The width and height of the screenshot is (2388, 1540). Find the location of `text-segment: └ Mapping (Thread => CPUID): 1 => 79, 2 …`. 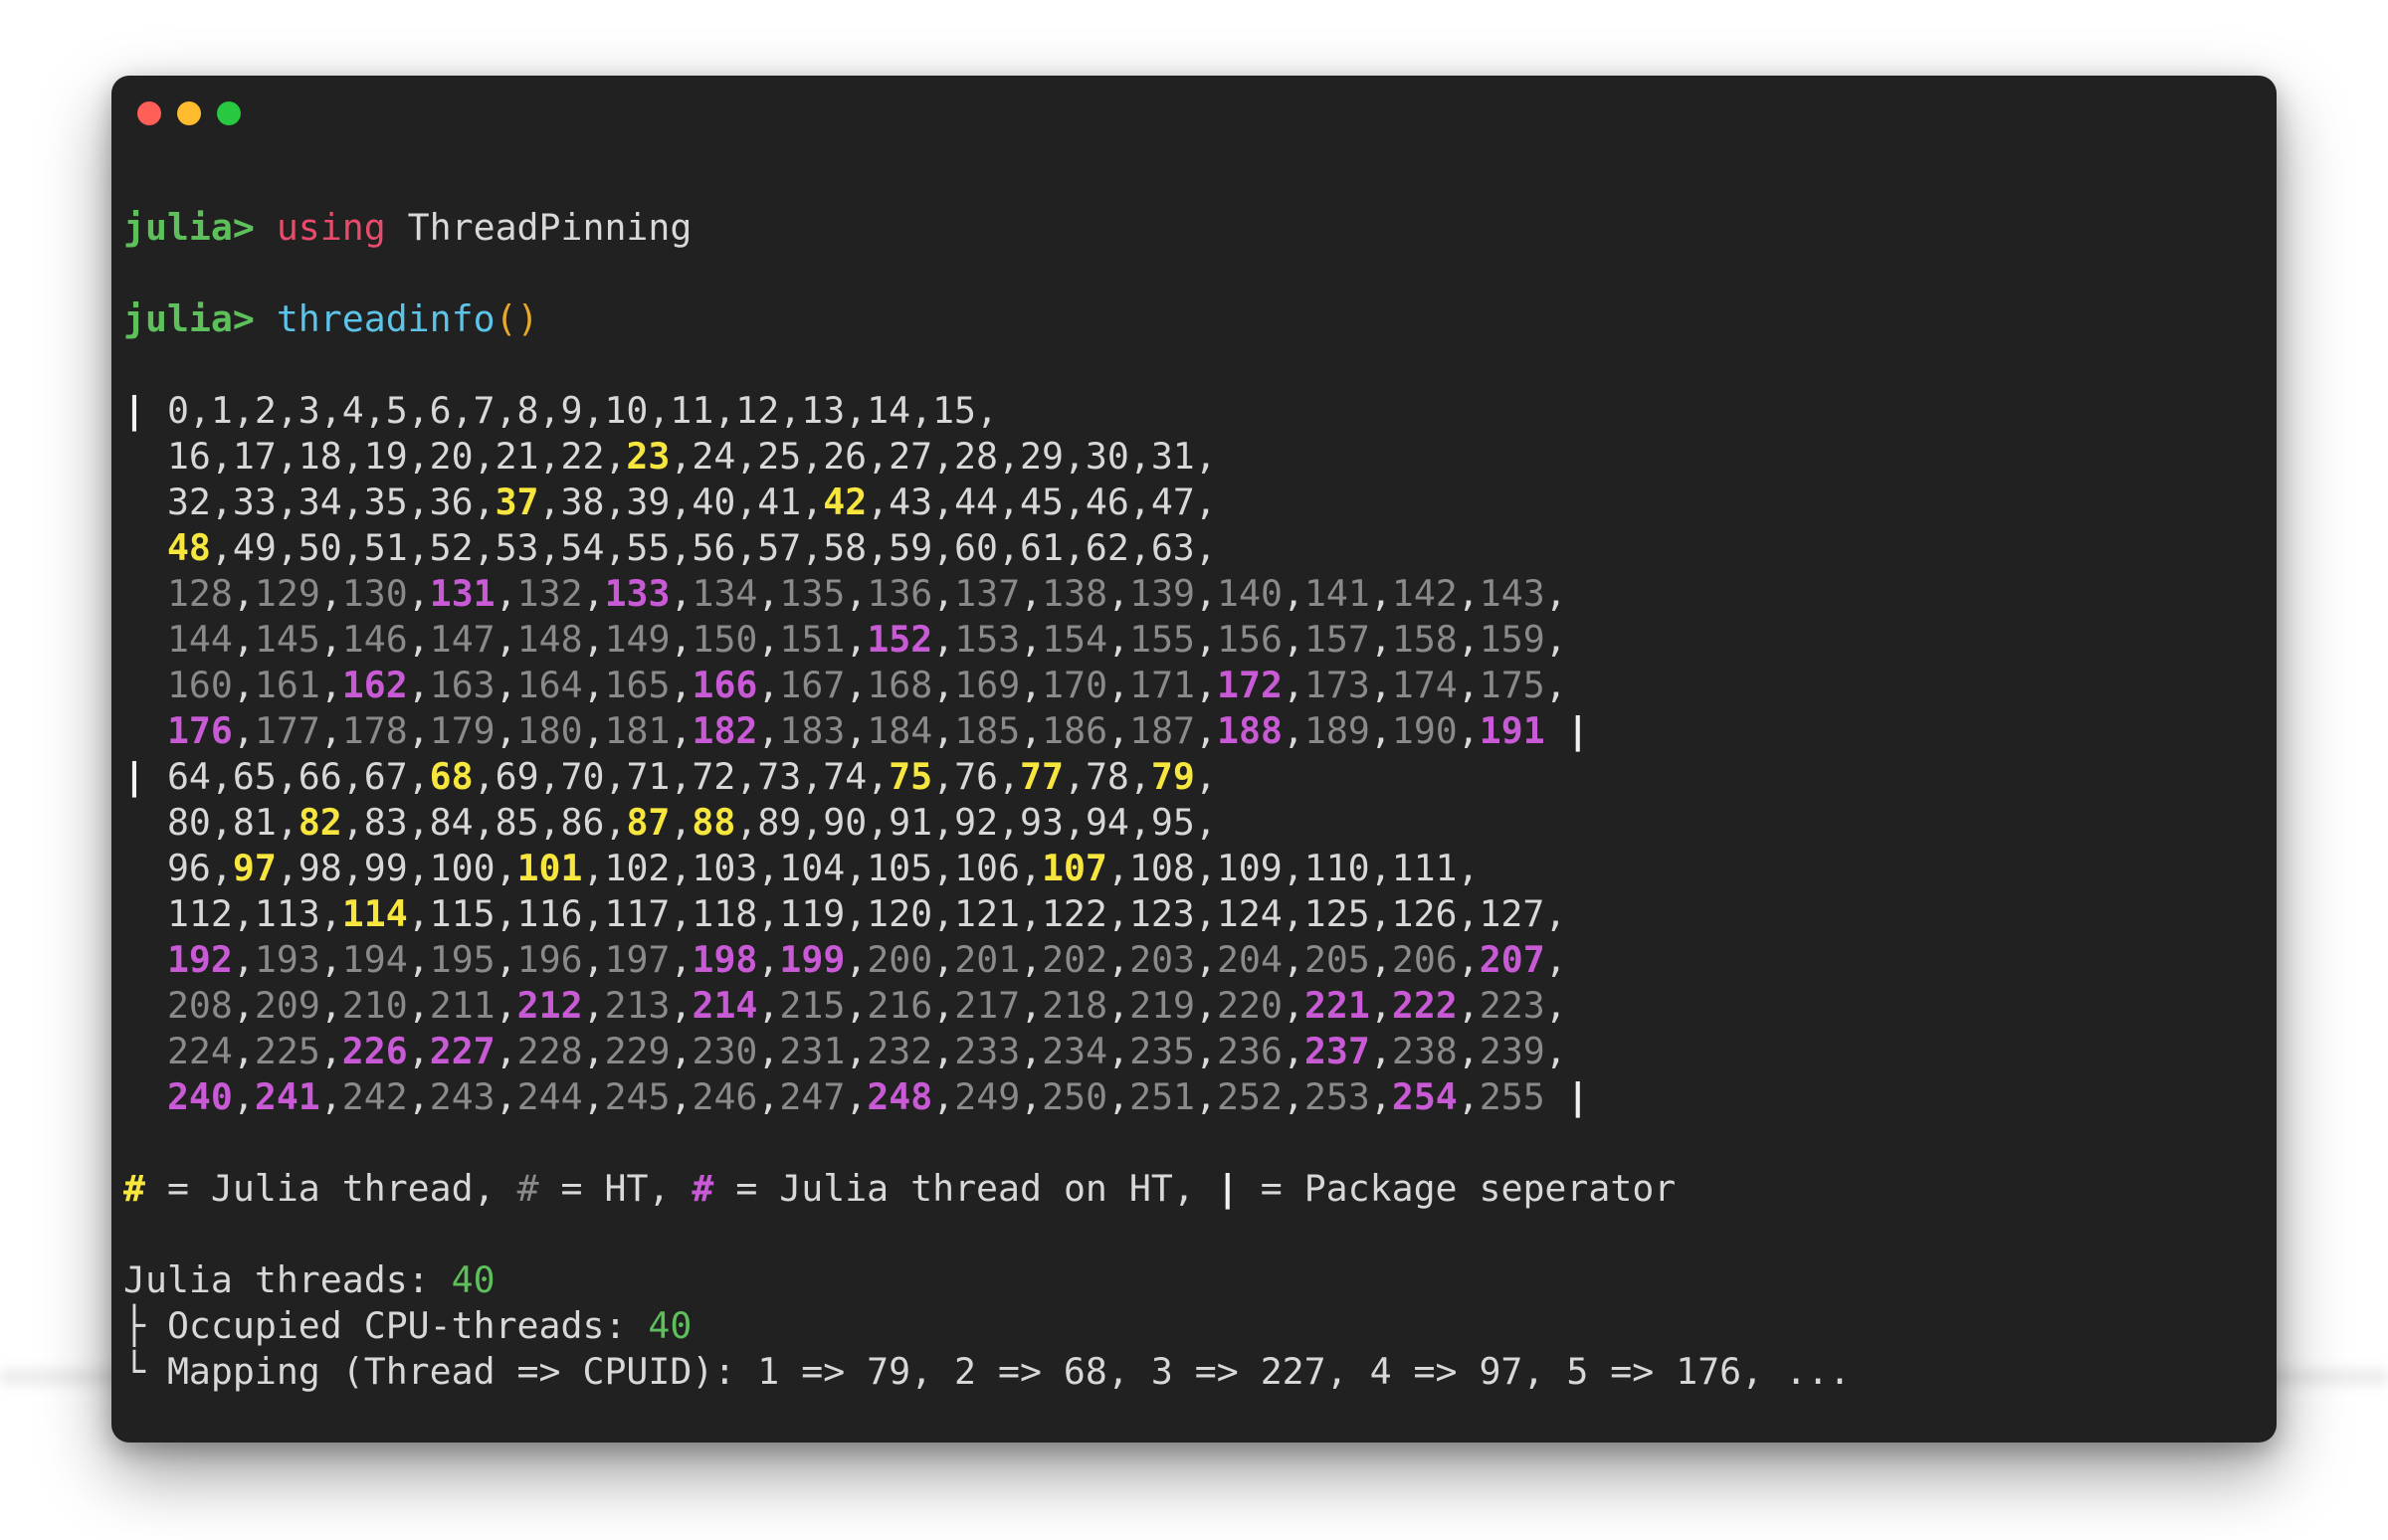

text-segment: └ Mapping (Thread => CPUID): 1 => 79, 2 … is located at coordinates (987, 1371).